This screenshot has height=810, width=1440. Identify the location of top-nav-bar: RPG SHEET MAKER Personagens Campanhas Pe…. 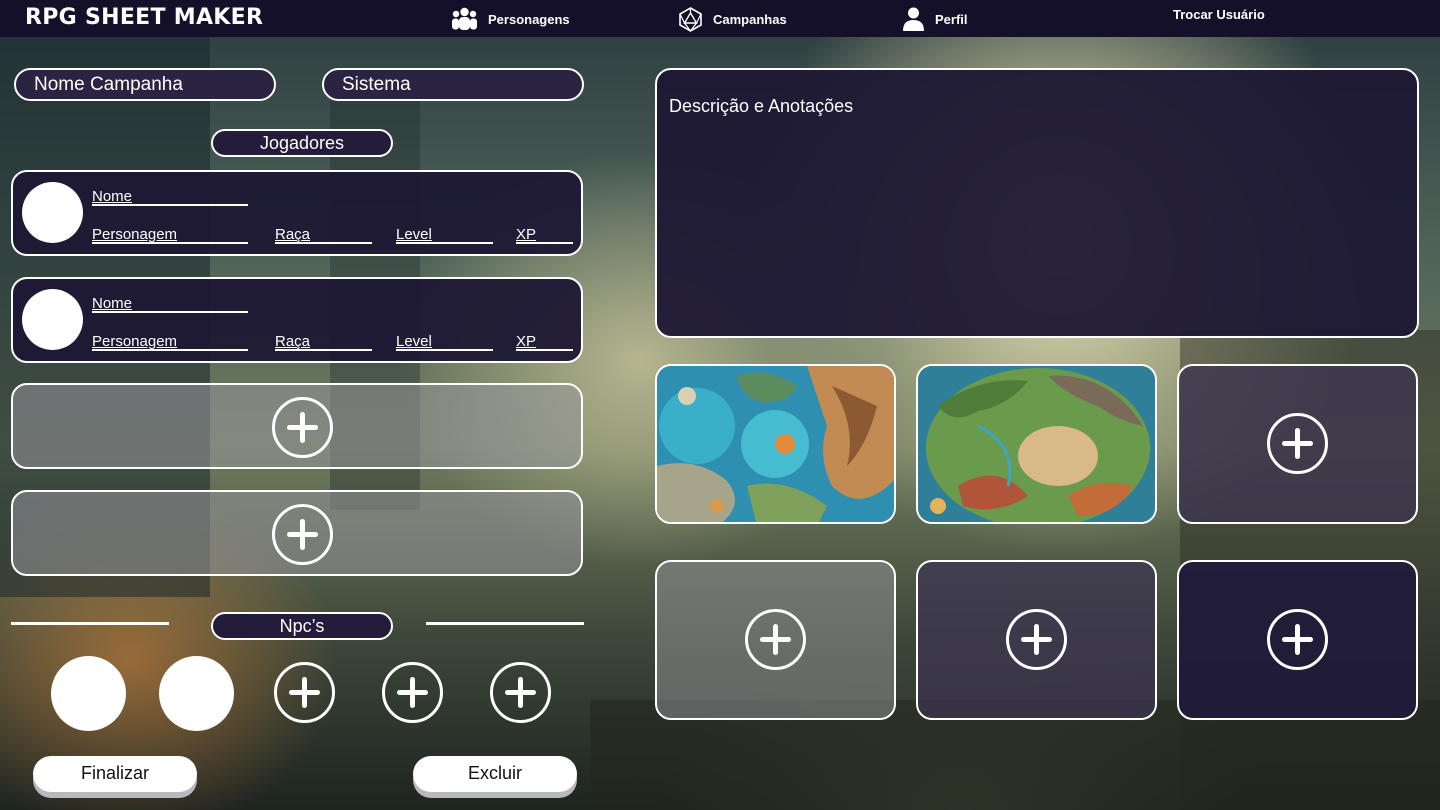
(720, 18).